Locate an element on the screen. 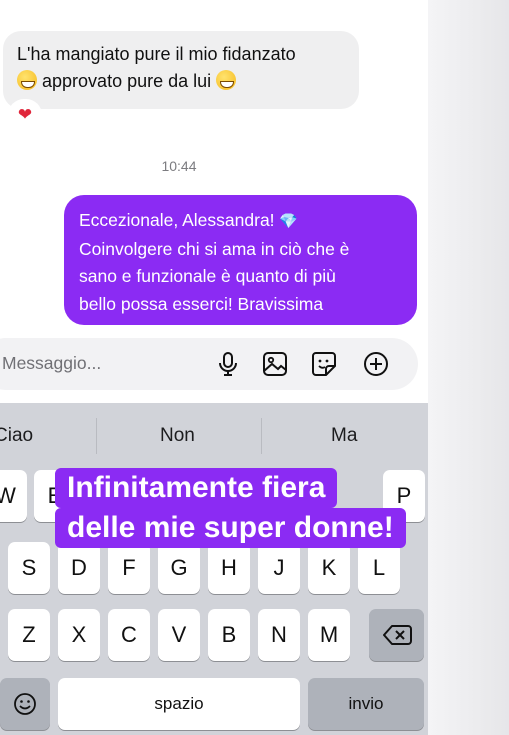 The image size is (509, 735). key-w: W is located at coordinates (13, 496).